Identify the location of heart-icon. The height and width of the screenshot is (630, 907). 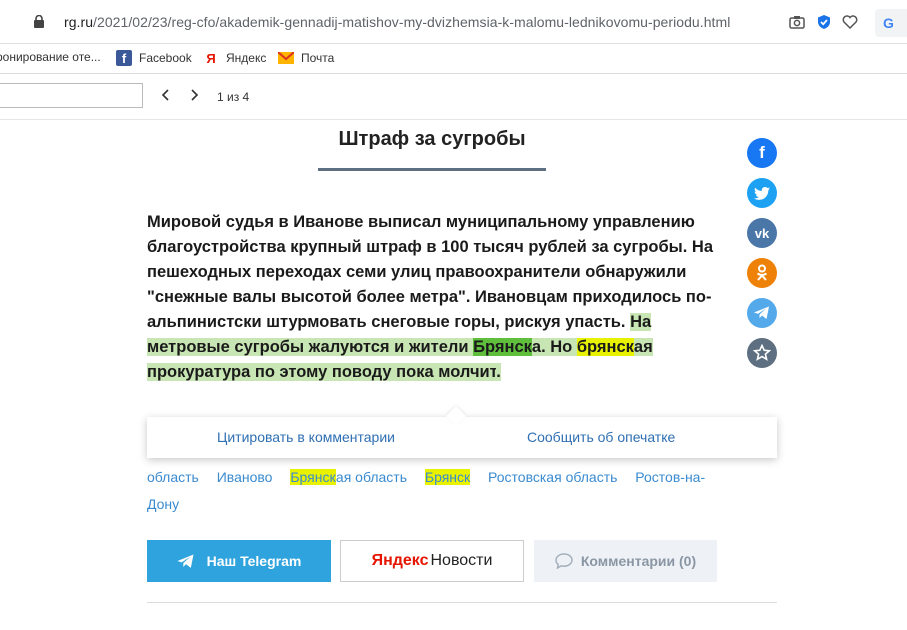
(850, 22).